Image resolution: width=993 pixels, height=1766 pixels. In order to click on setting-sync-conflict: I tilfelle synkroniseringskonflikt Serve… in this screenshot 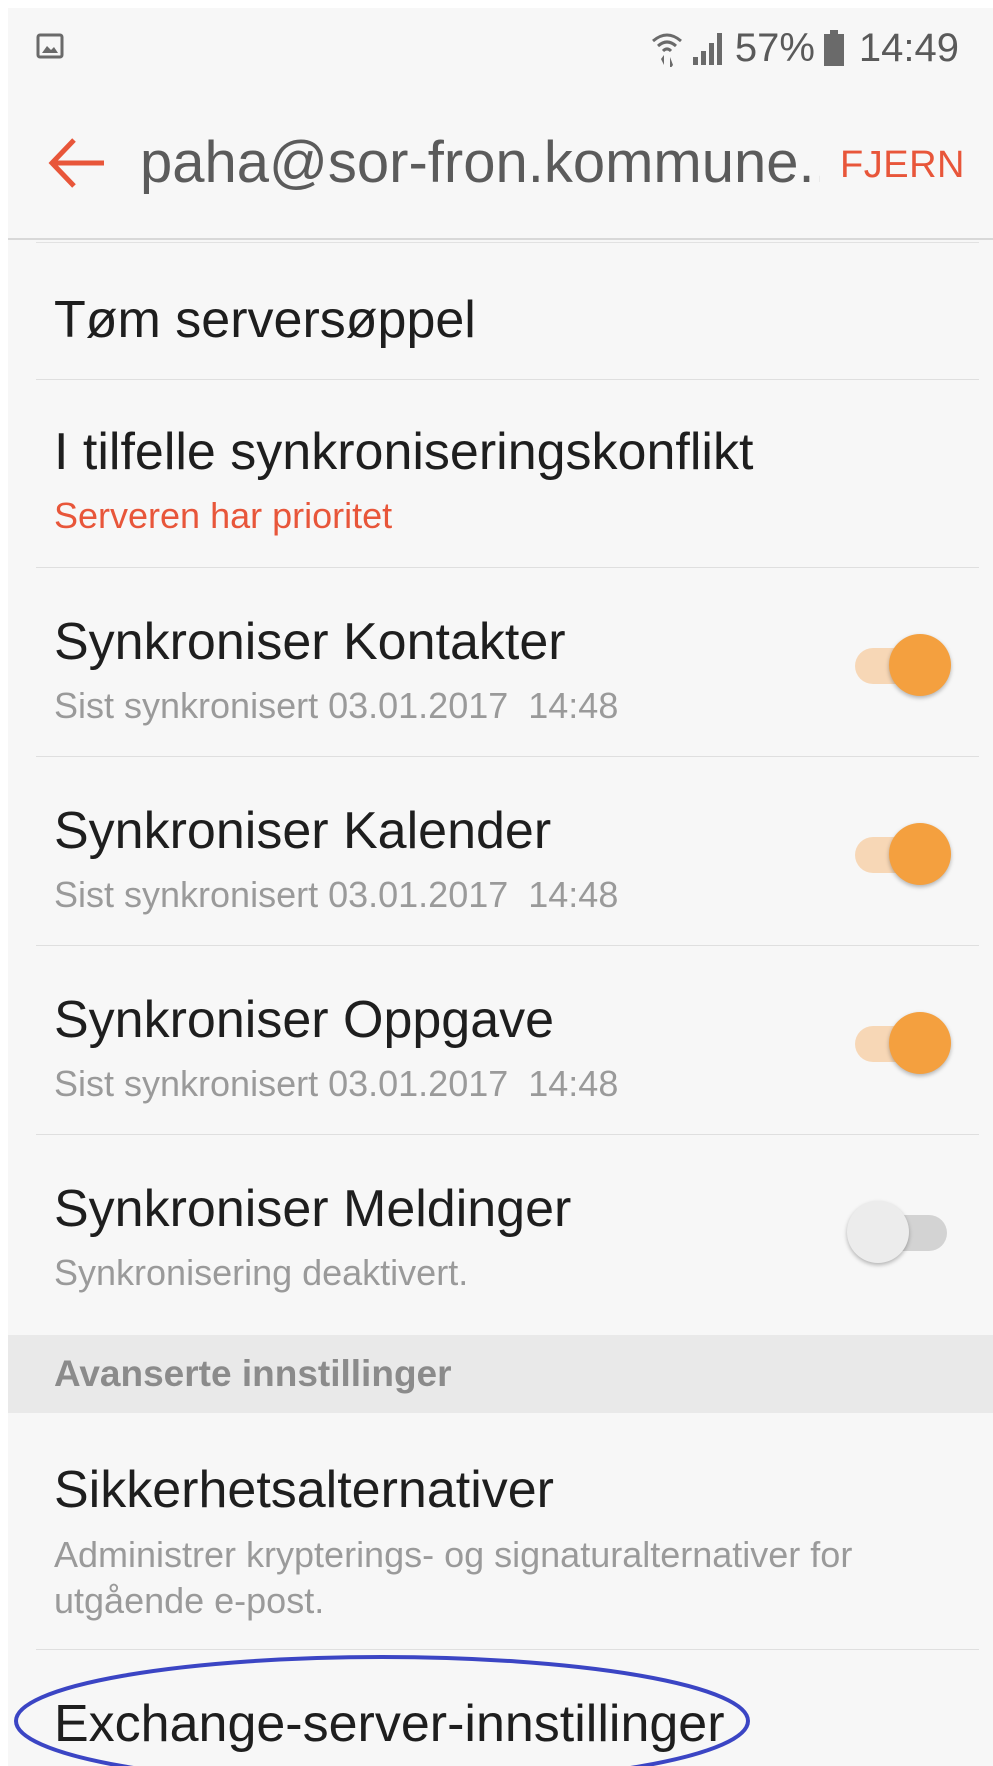, I will do `click(507, 474)`.